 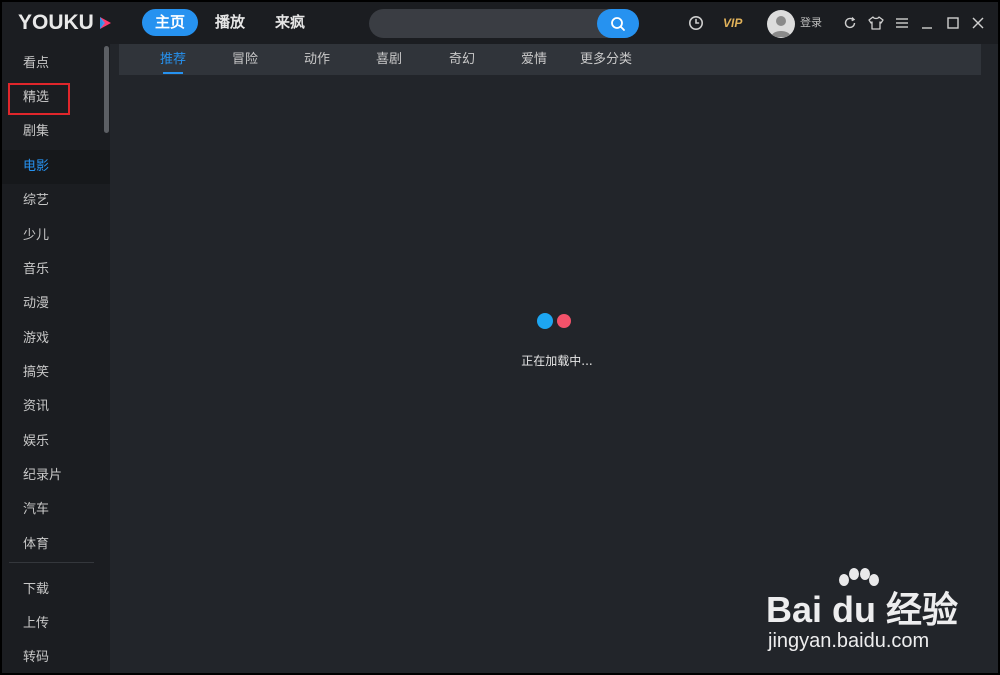 I want to click on loading-dot-red, so click(x=564, y=321).